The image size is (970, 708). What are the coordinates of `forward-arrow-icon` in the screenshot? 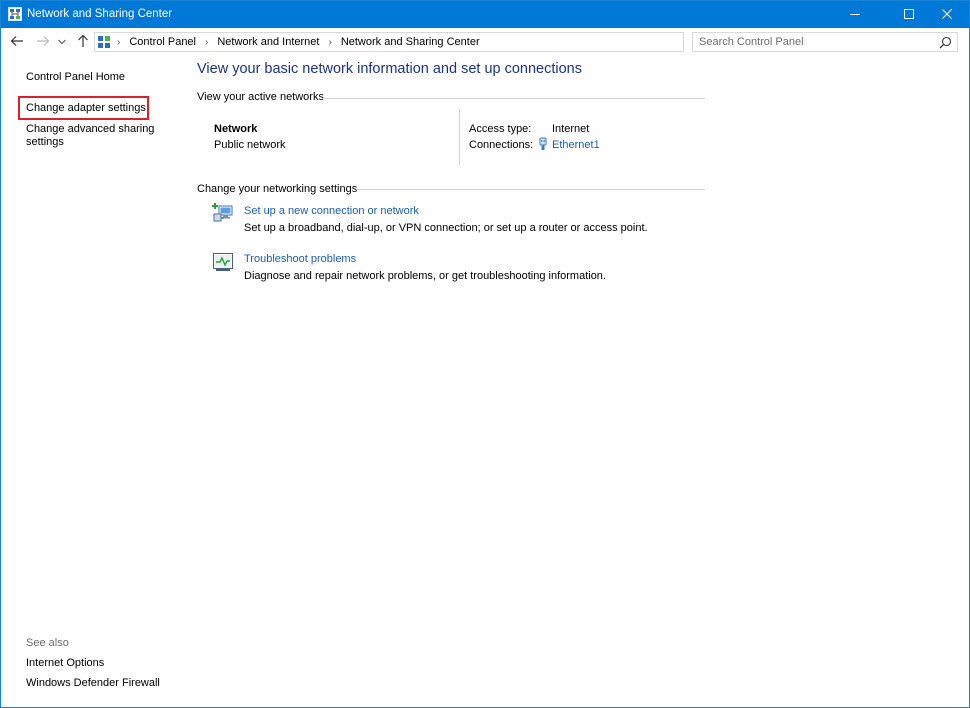 It's located at (43, 42).